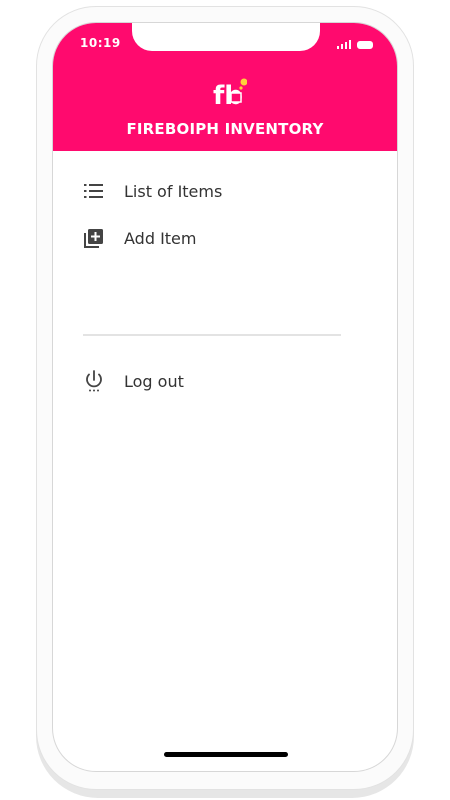 This screenshot has height=800, width=450. I want to click on status-icons, so click(355, 43).